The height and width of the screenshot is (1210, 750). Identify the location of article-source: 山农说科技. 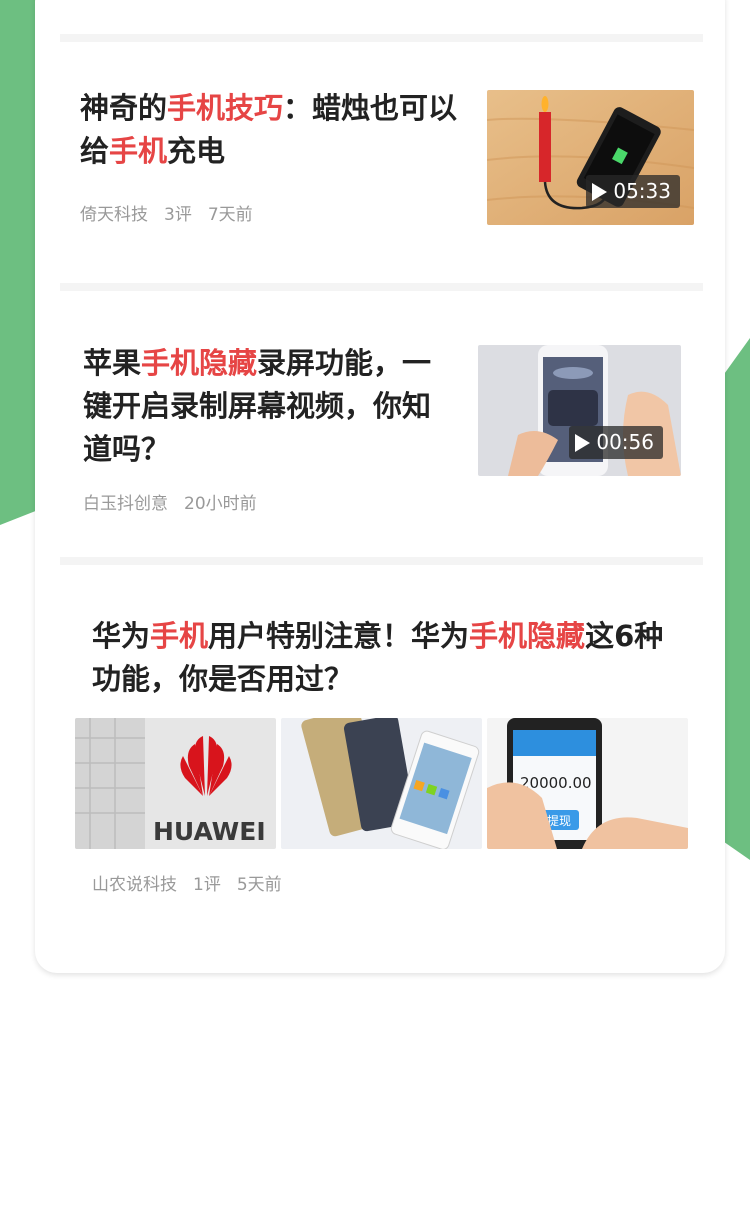
(134, 885).